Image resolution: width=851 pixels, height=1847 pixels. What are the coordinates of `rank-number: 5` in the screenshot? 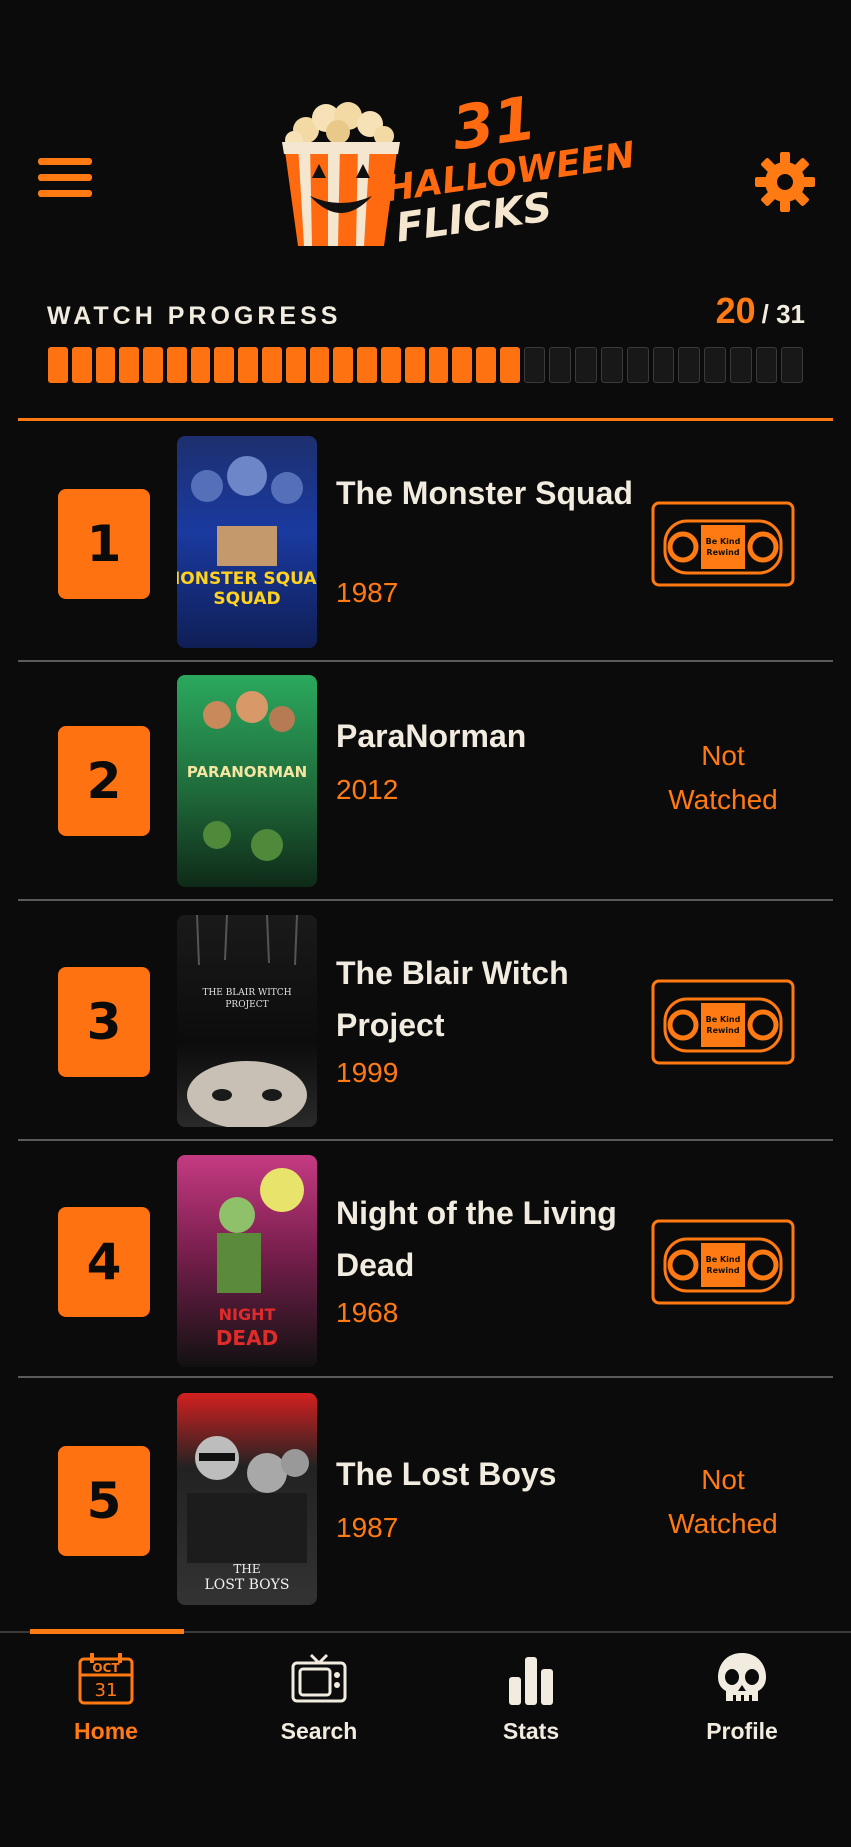 It's located at (104, 1501).